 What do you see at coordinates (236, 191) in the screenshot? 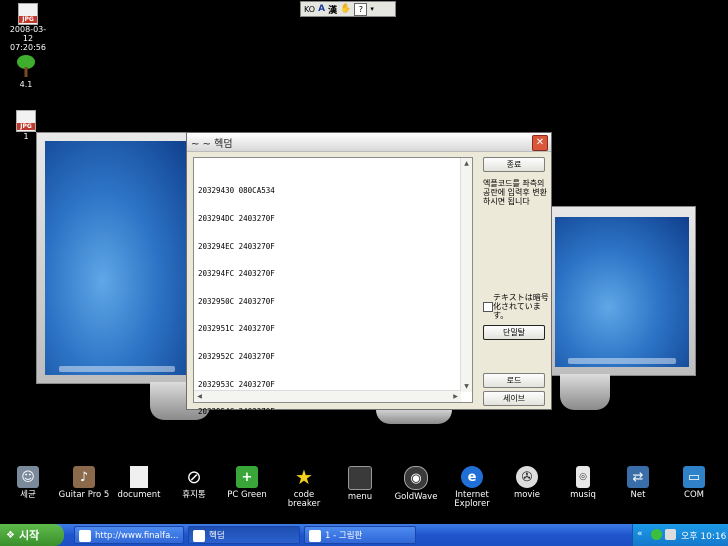
I see `code-line: 20329430 080CA534` at bounding box center [236, 191].